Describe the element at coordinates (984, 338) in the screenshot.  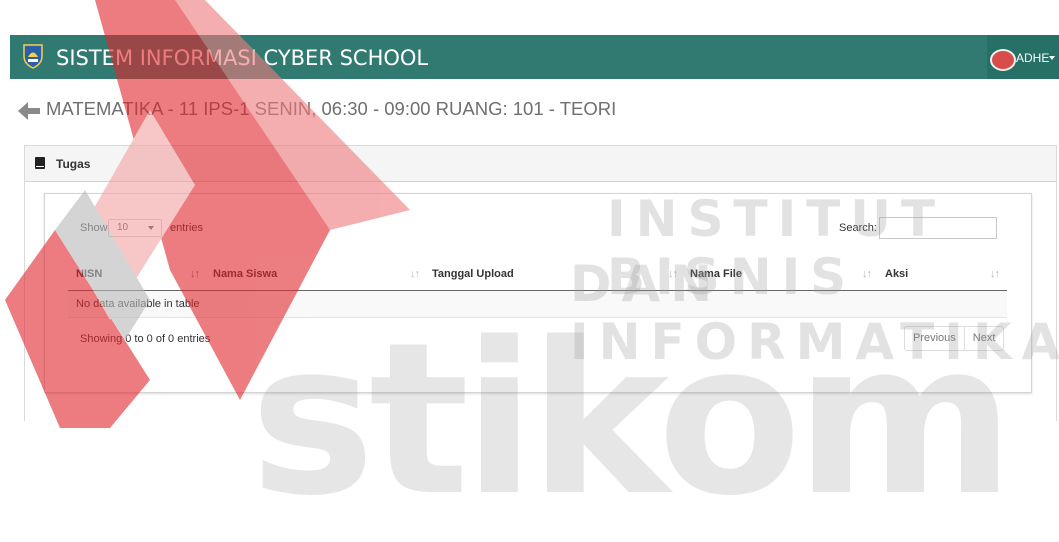
I see `next-button: Next` at that location.